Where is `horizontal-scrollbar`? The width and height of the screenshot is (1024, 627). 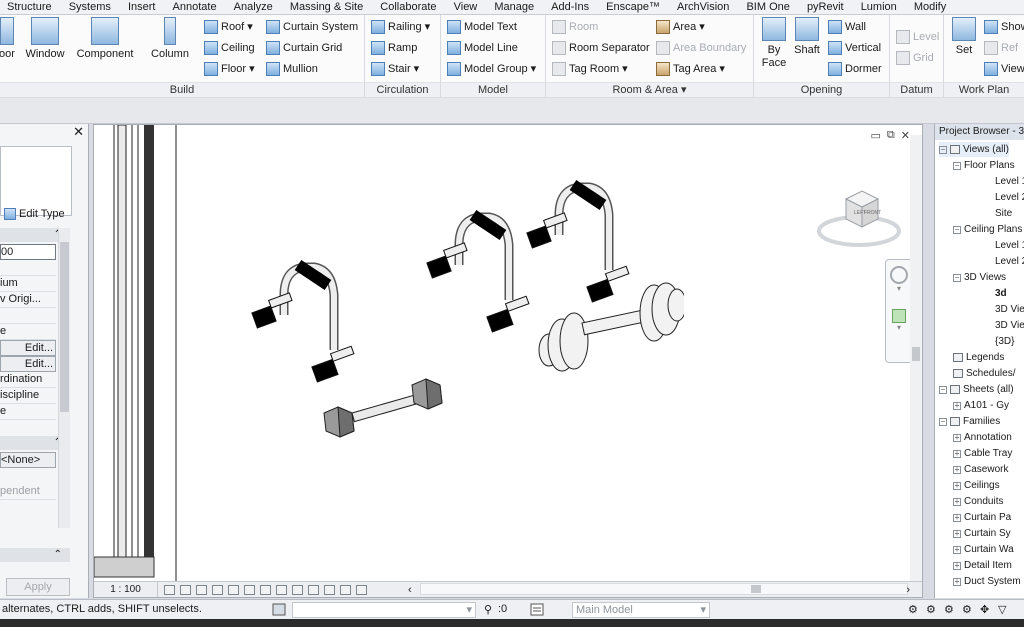 horizontal-scrollbar is located at coordinates (664, 589).